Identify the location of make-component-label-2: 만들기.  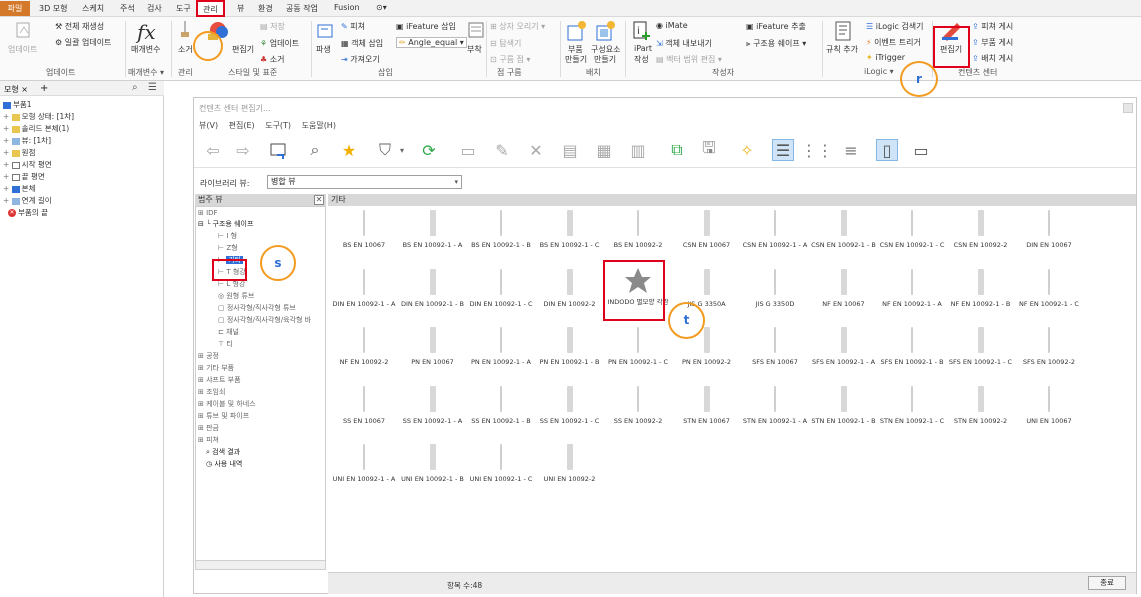
(605, 59).